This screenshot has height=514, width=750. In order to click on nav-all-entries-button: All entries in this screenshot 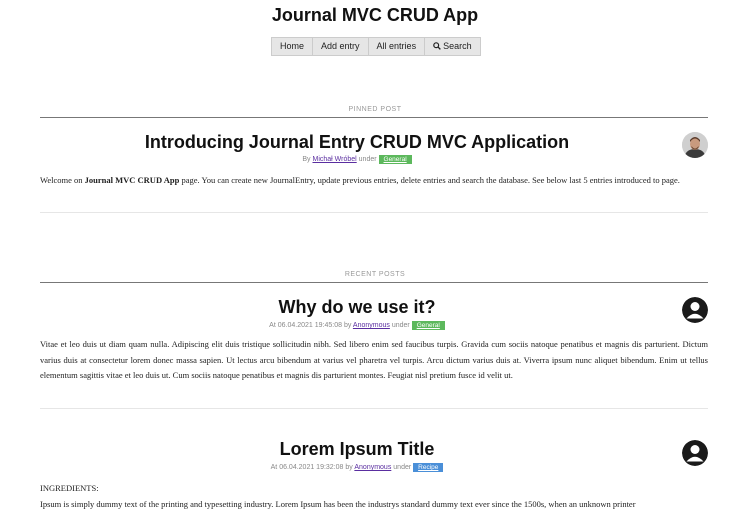, I will do `click(397, 46)`.